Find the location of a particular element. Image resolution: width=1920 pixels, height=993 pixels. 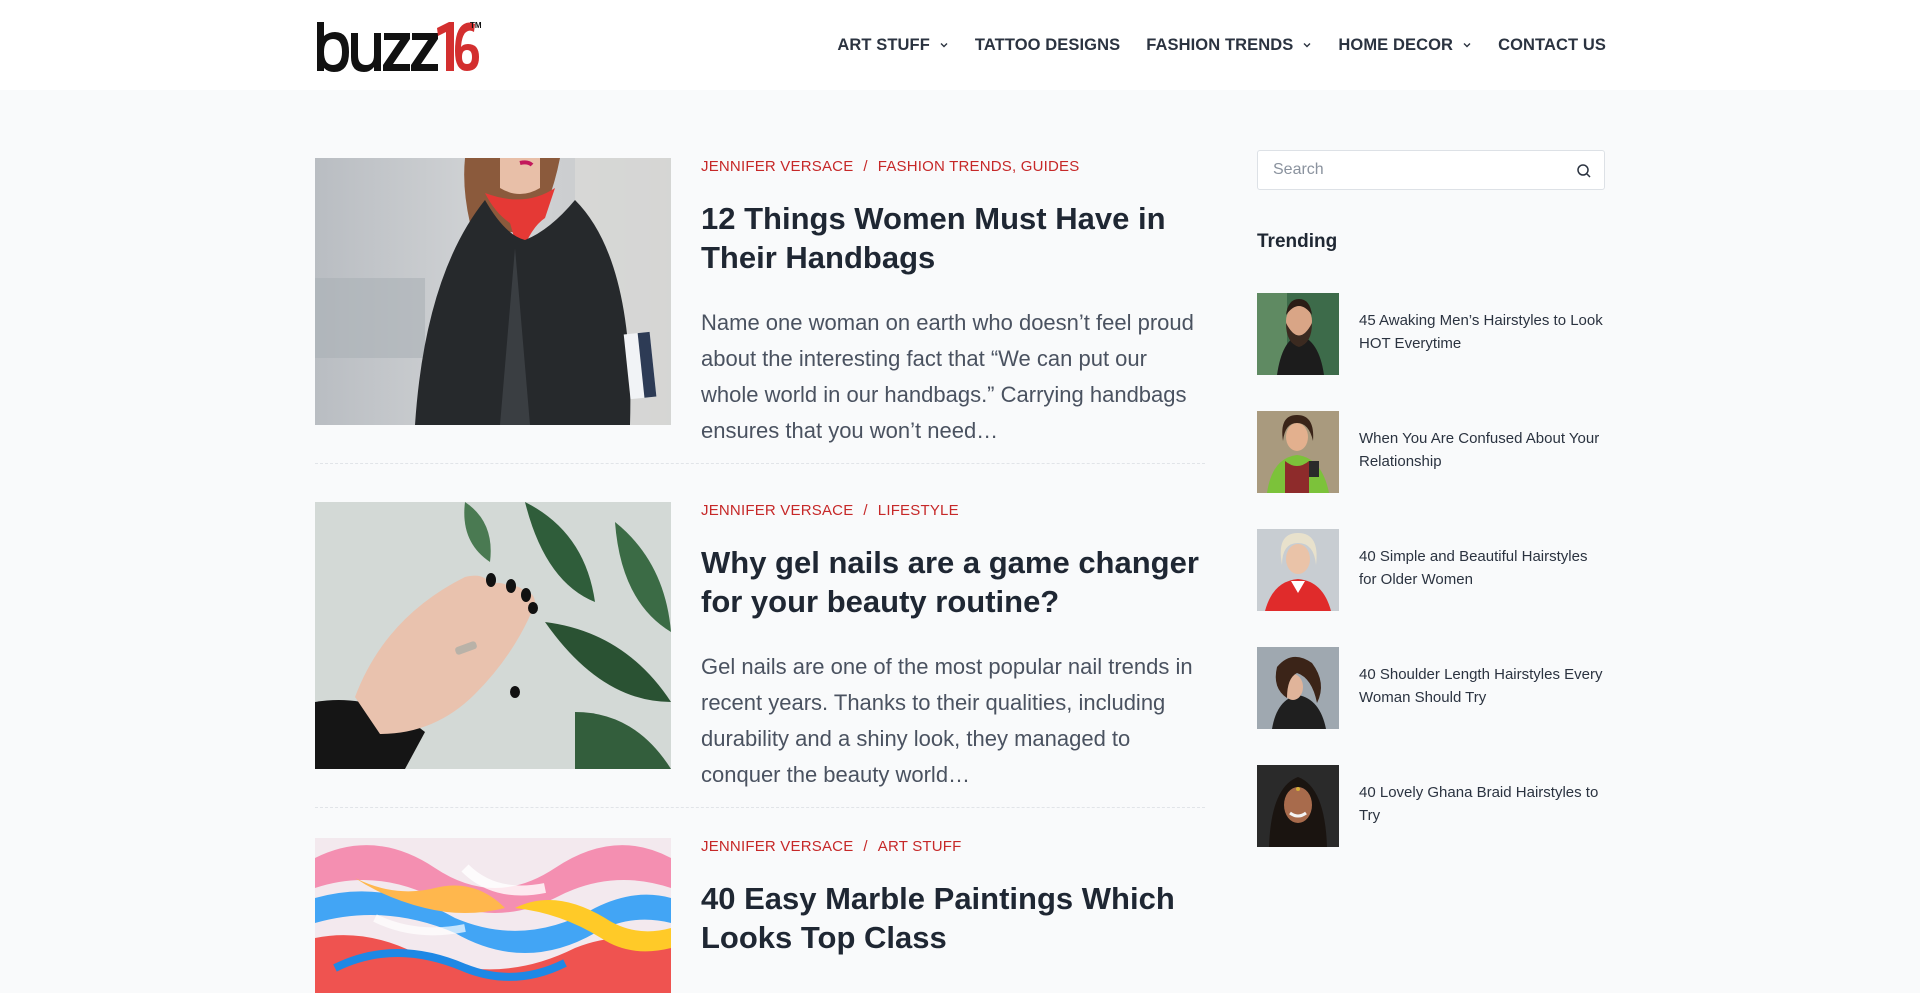

nav-item-label: CONTACT US is located at coordinates (1552, 44).